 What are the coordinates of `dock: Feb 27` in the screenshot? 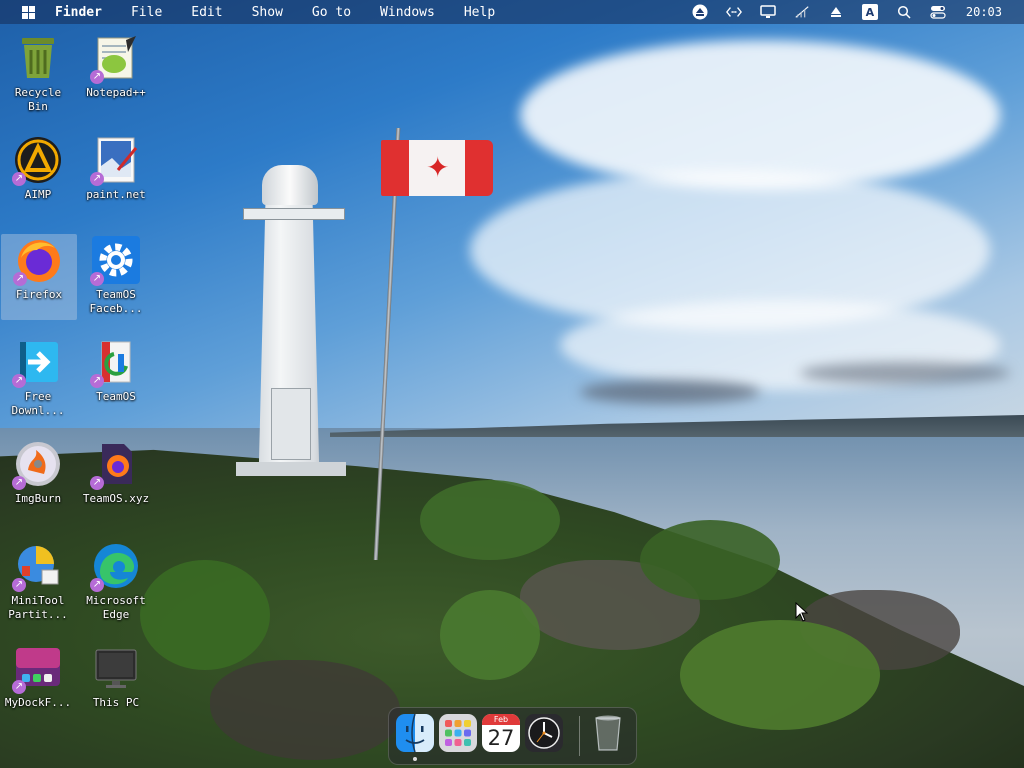 It's located at (512, 736).